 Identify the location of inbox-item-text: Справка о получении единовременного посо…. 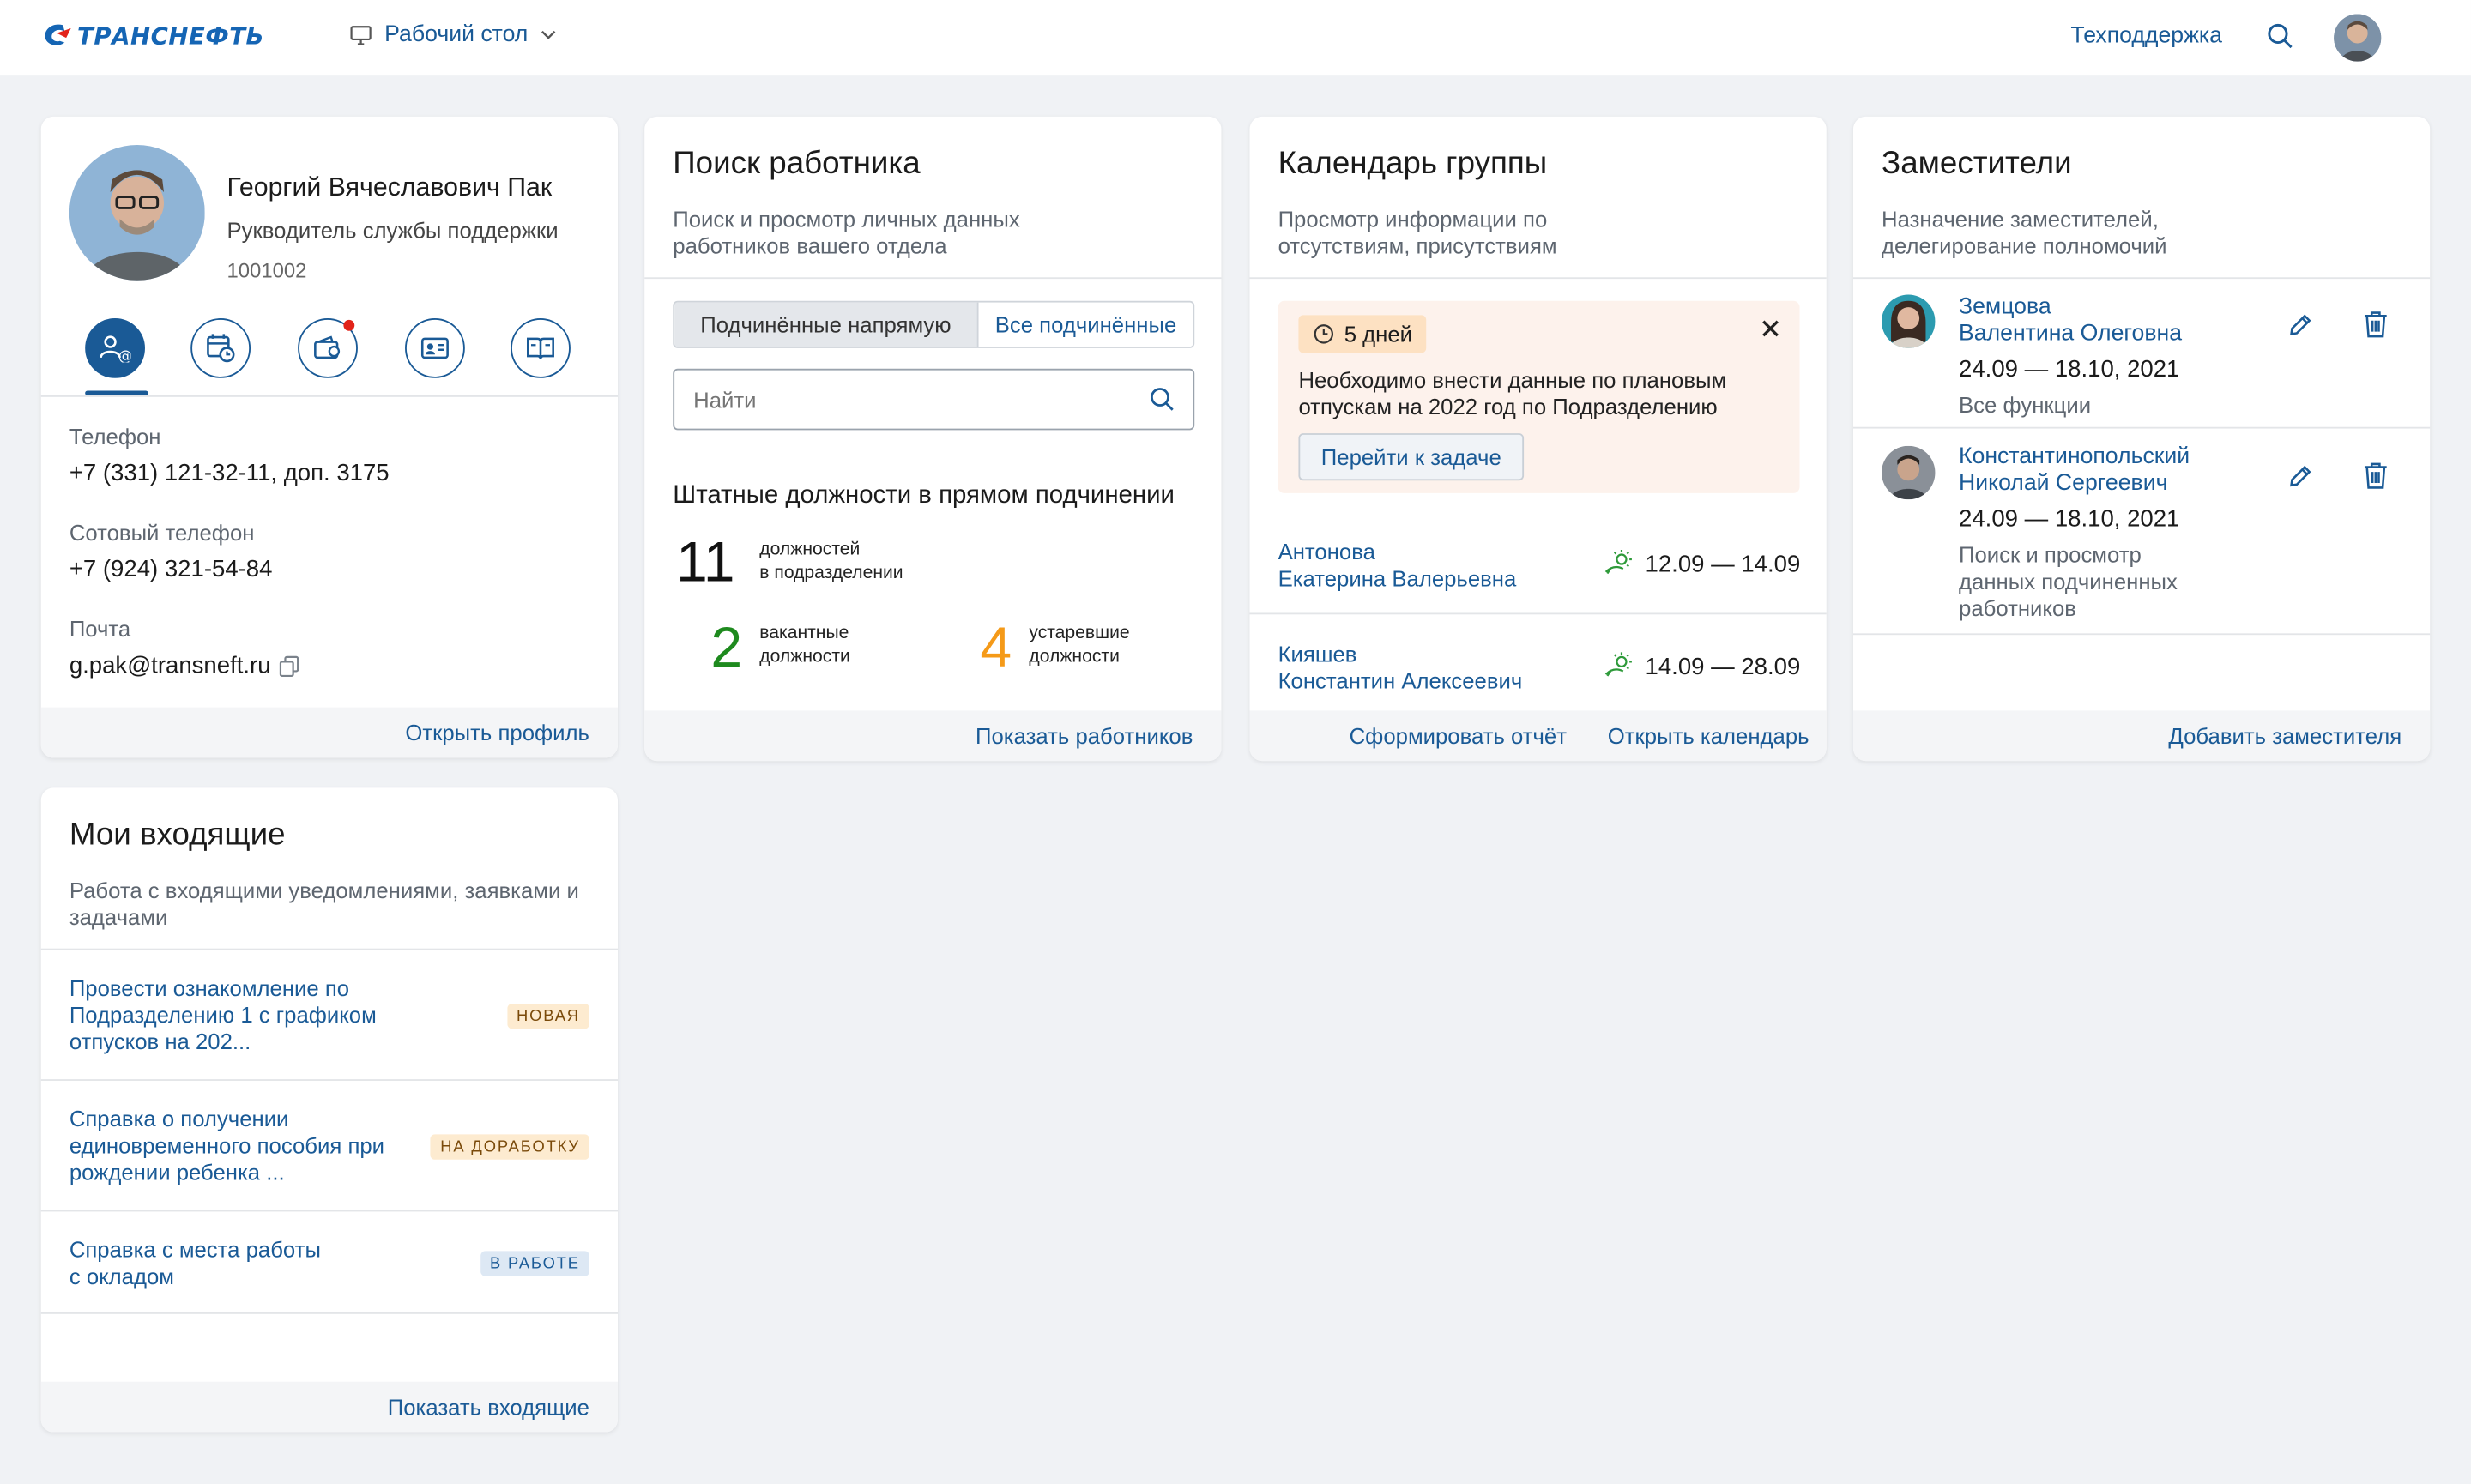
(227, 1145).